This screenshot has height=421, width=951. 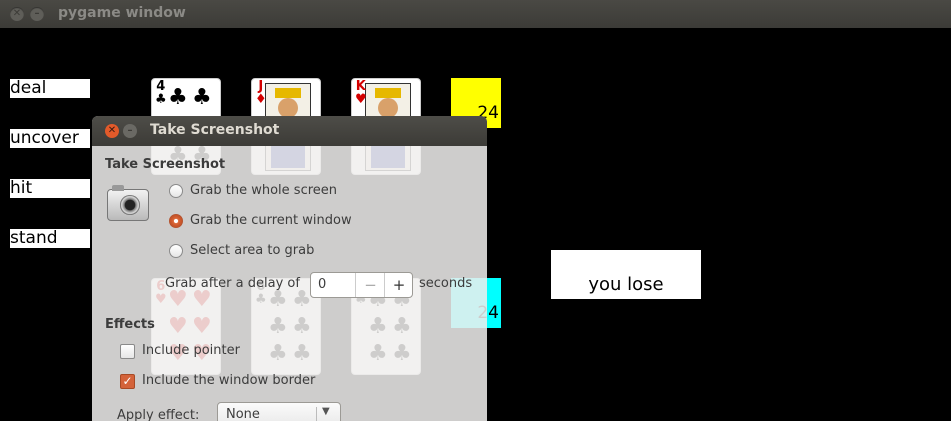 I want to click on chevron-down-icon: ▼, so click(x=326, y=411).